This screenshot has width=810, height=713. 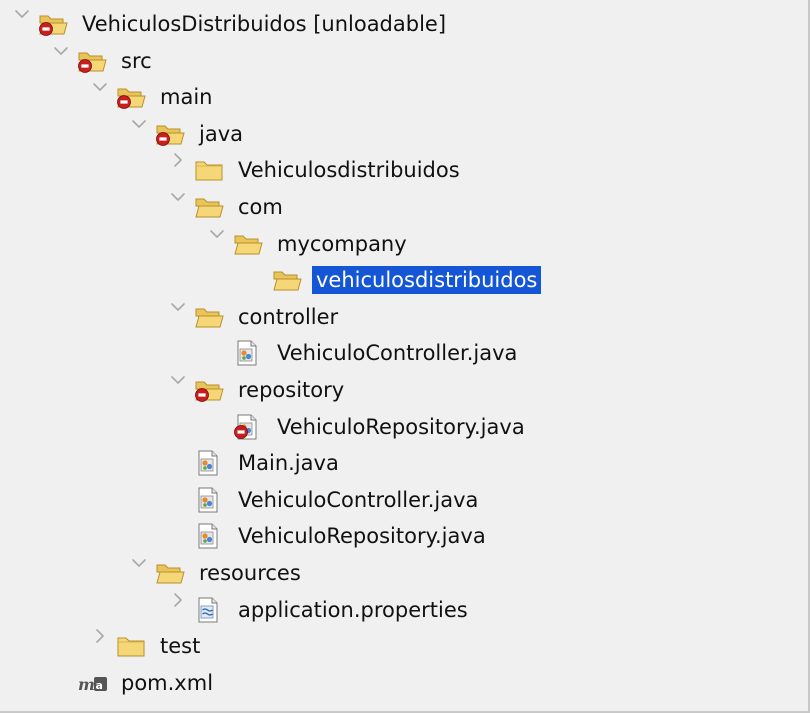 What do you see at coordinates (349, 170) in the screenshot?
I see `tree-item-label: Vehiculosdistribuidos` at bounding box center [349, 170].